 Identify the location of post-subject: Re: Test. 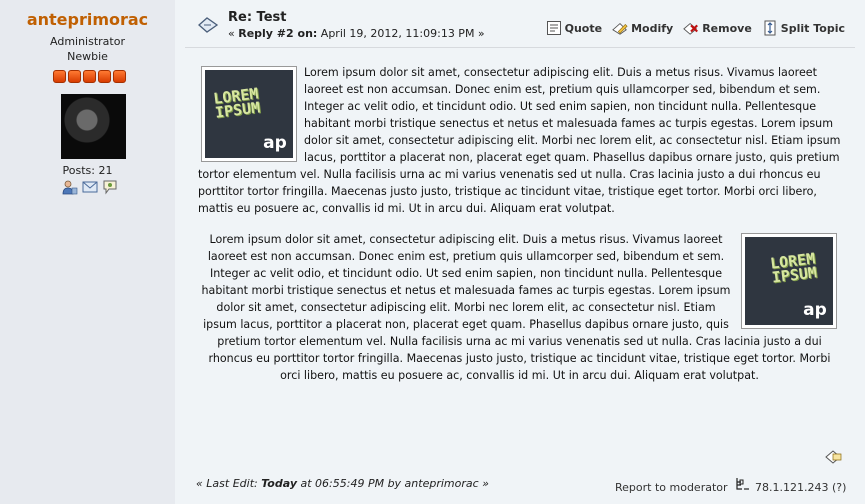
(257, 17).